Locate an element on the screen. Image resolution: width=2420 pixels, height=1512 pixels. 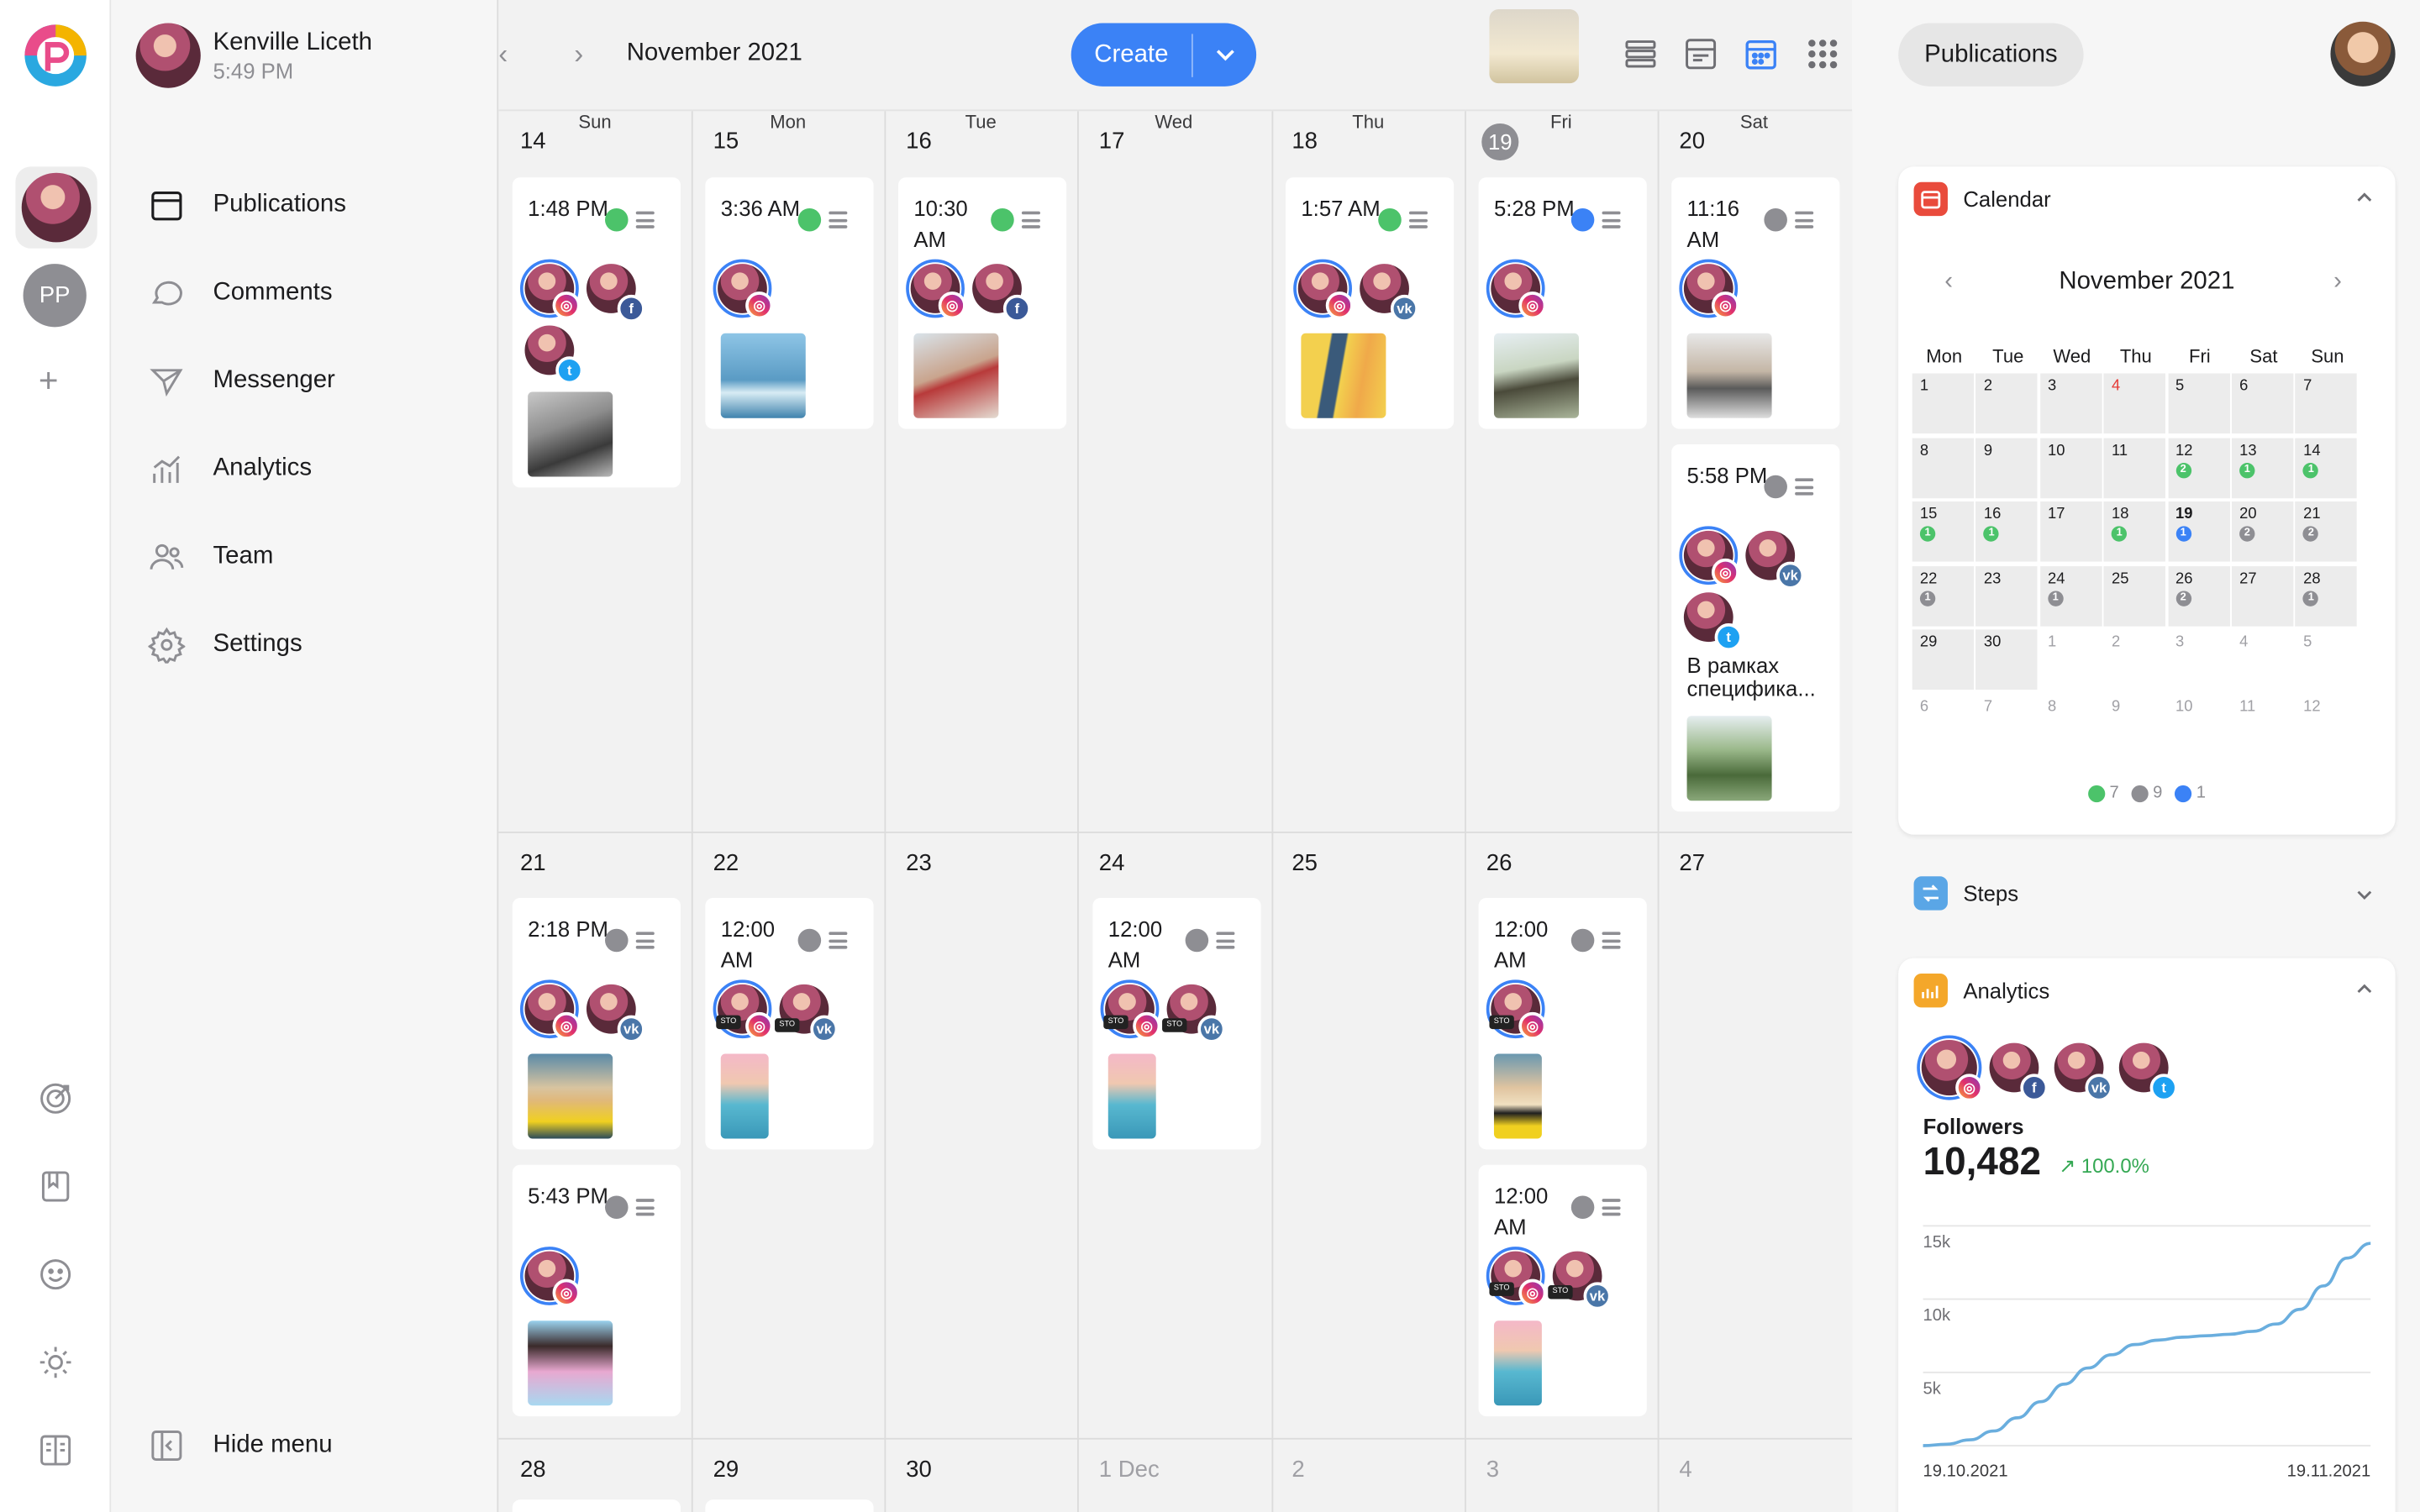
day-number: 26 is located at coordinates (1499, 863).